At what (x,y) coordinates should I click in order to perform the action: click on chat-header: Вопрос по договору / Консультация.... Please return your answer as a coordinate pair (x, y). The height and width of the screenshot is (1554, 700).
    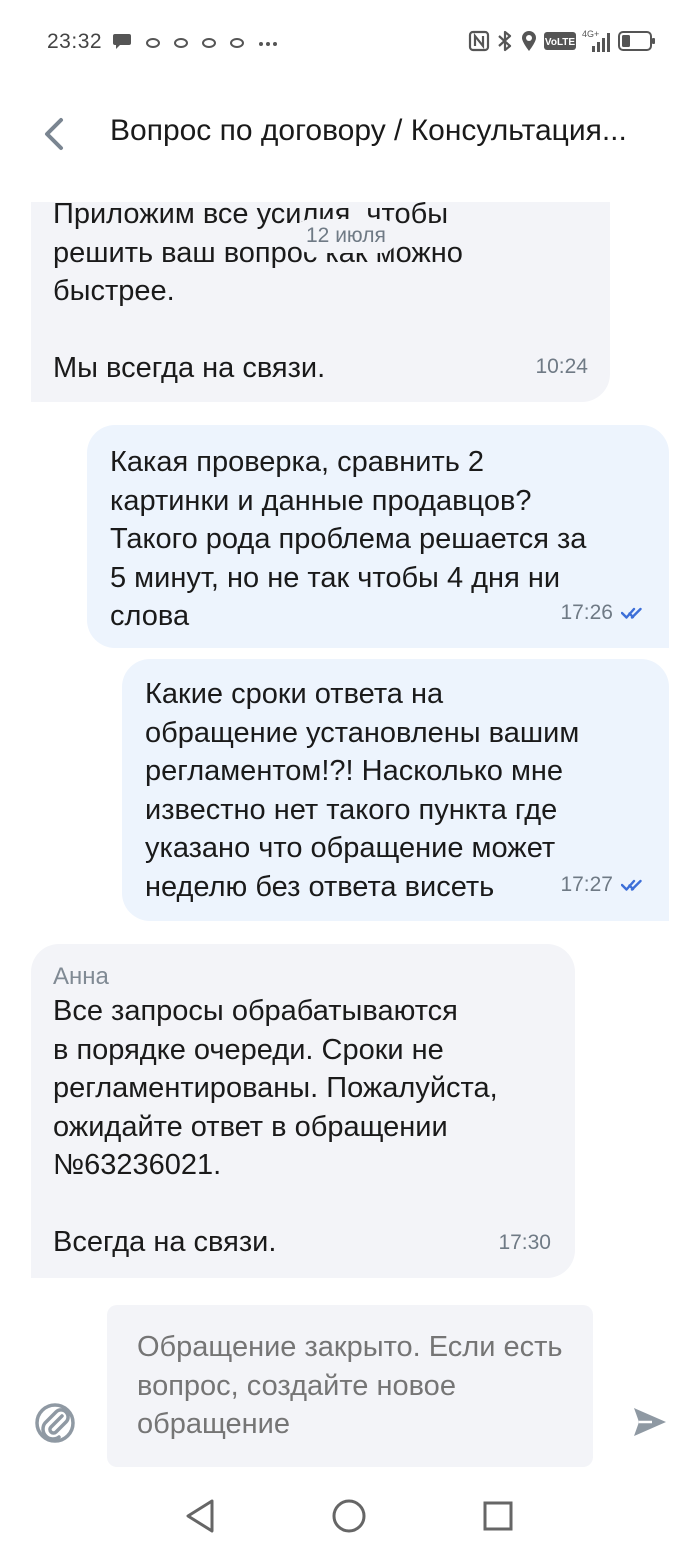
    Looking at the image, I should click on (350, 134).